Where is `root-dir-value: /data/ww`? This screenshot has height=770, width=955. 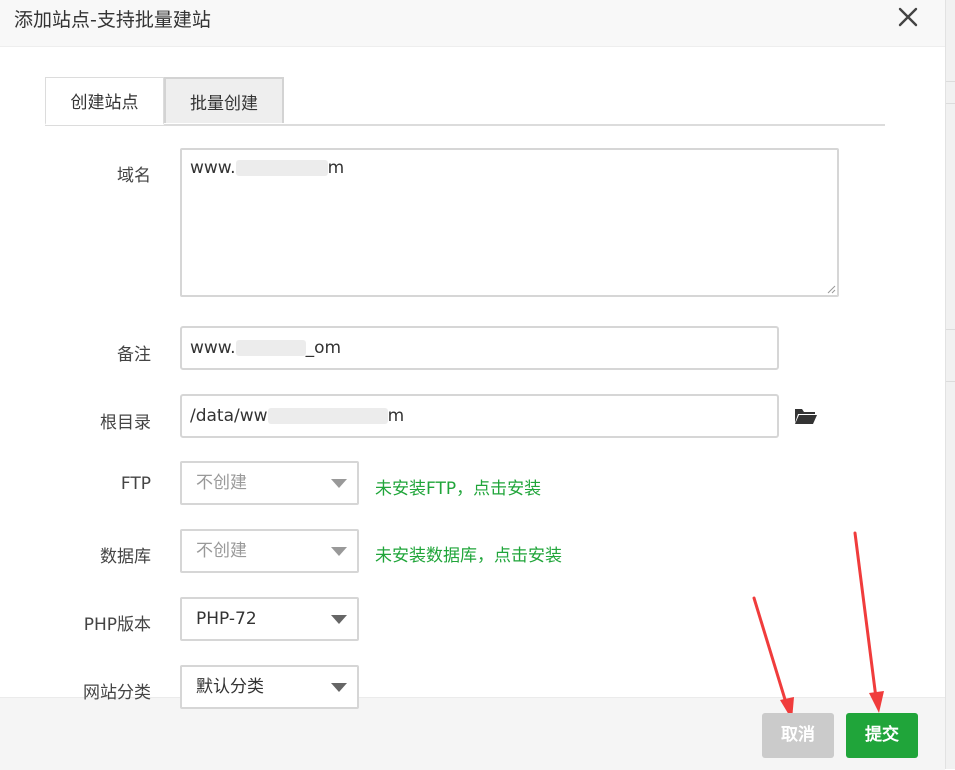
root-dir-value: /data/ww is located at coordinates (229, 416).